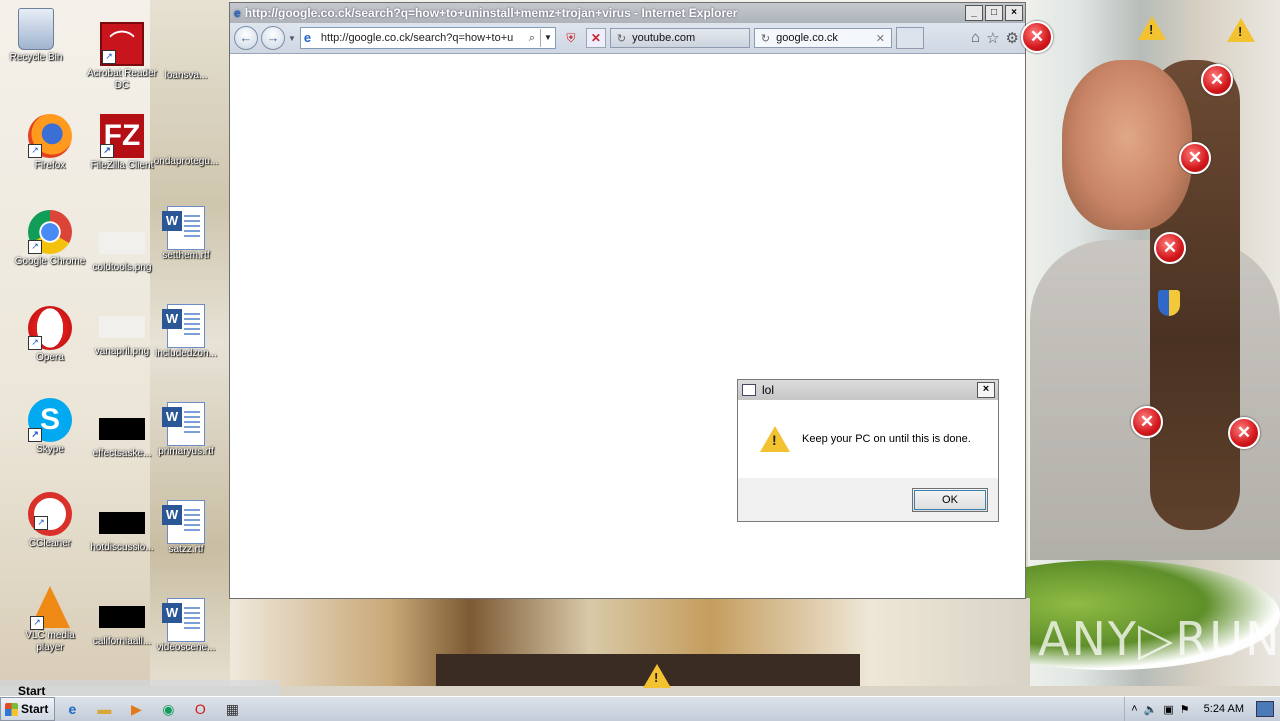 This screenshot has width=1280, height=721. I want to click on ccleaner-icon: ↗, so click(50, 514).